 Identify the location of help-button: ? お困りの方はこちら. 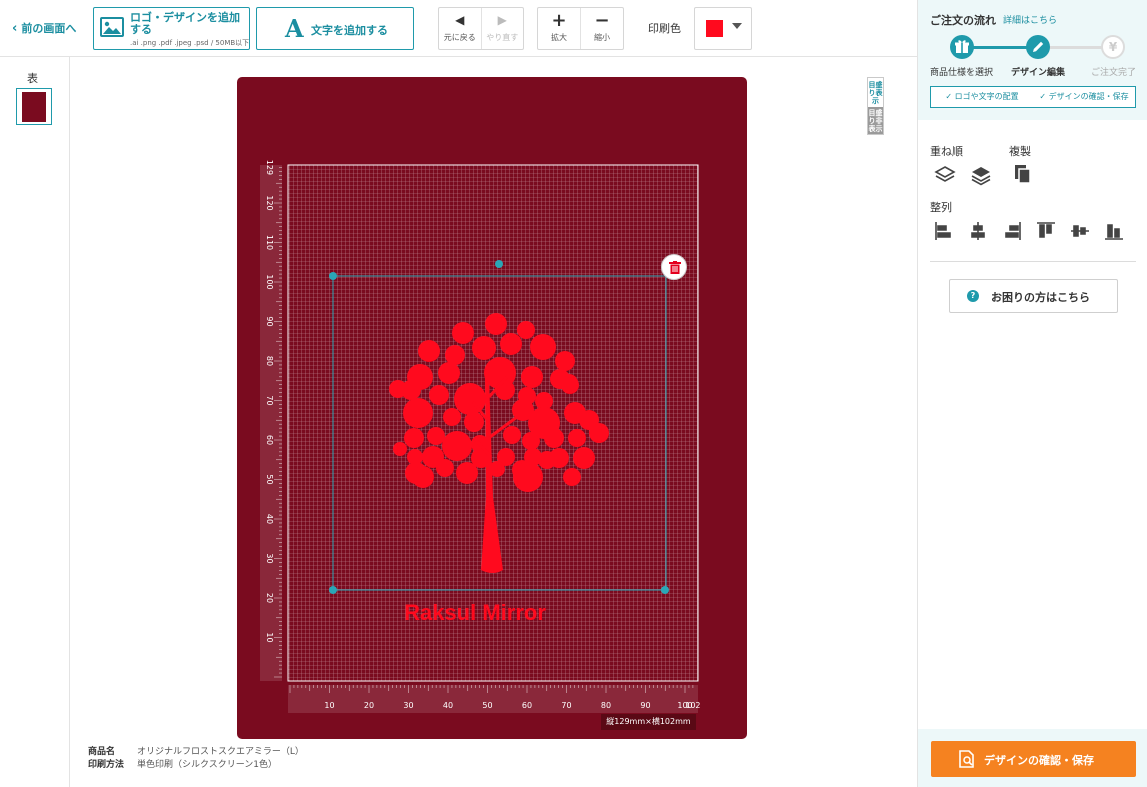
(1033, 296).